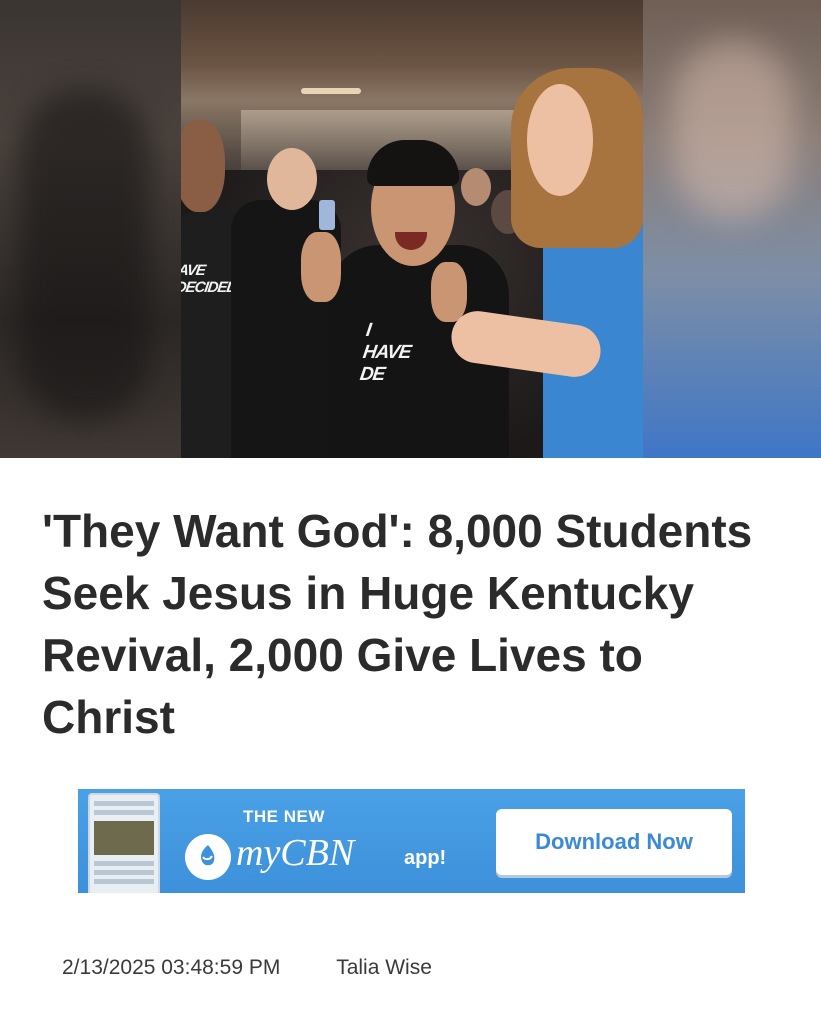 The height and width of the screenshot is (1024, 821). Describe the element at coordinates (411, 841) in the screenshot. I see `app-ad-banner: THE NEW myCBN app! Download Now` at that location.